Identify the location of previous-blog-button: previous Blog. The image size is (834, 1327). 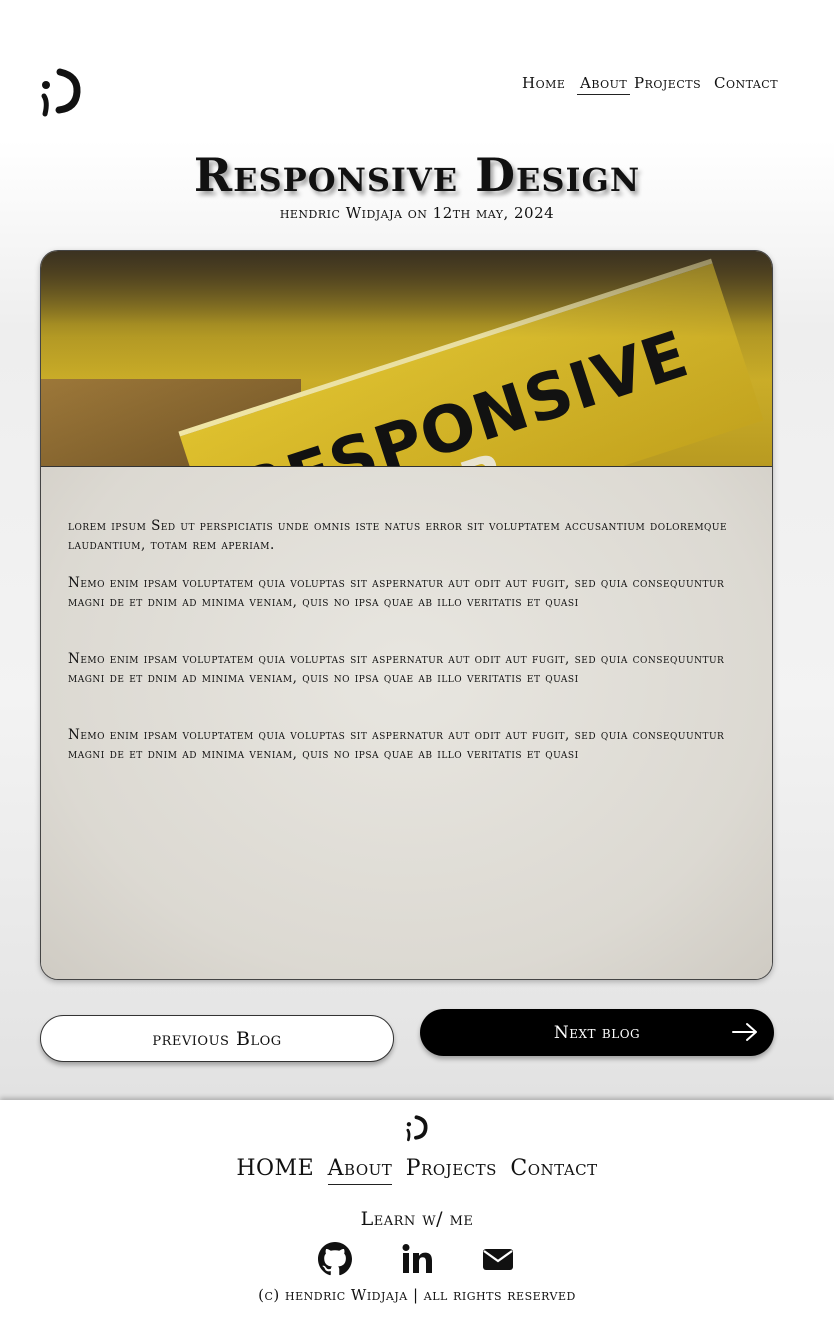
(217, 1038).